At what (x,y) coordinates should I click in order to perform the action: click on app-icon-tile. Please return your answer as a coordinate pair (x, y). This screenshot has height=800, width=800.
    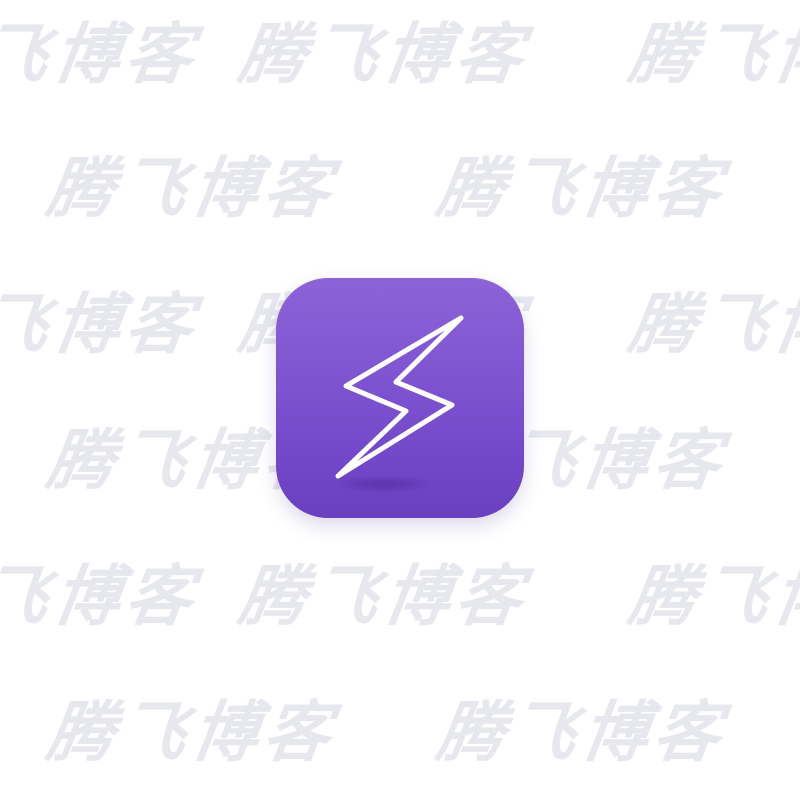
    Looking at the image, I should click on (400, 398).